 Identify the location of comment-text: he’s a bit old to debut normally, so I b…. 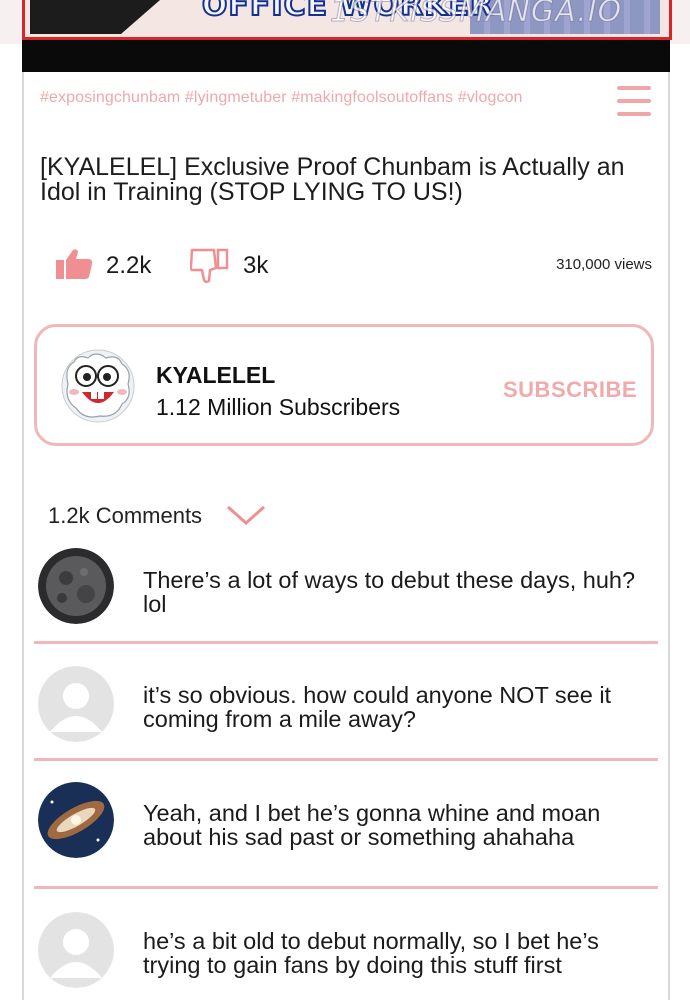
(371, 953).